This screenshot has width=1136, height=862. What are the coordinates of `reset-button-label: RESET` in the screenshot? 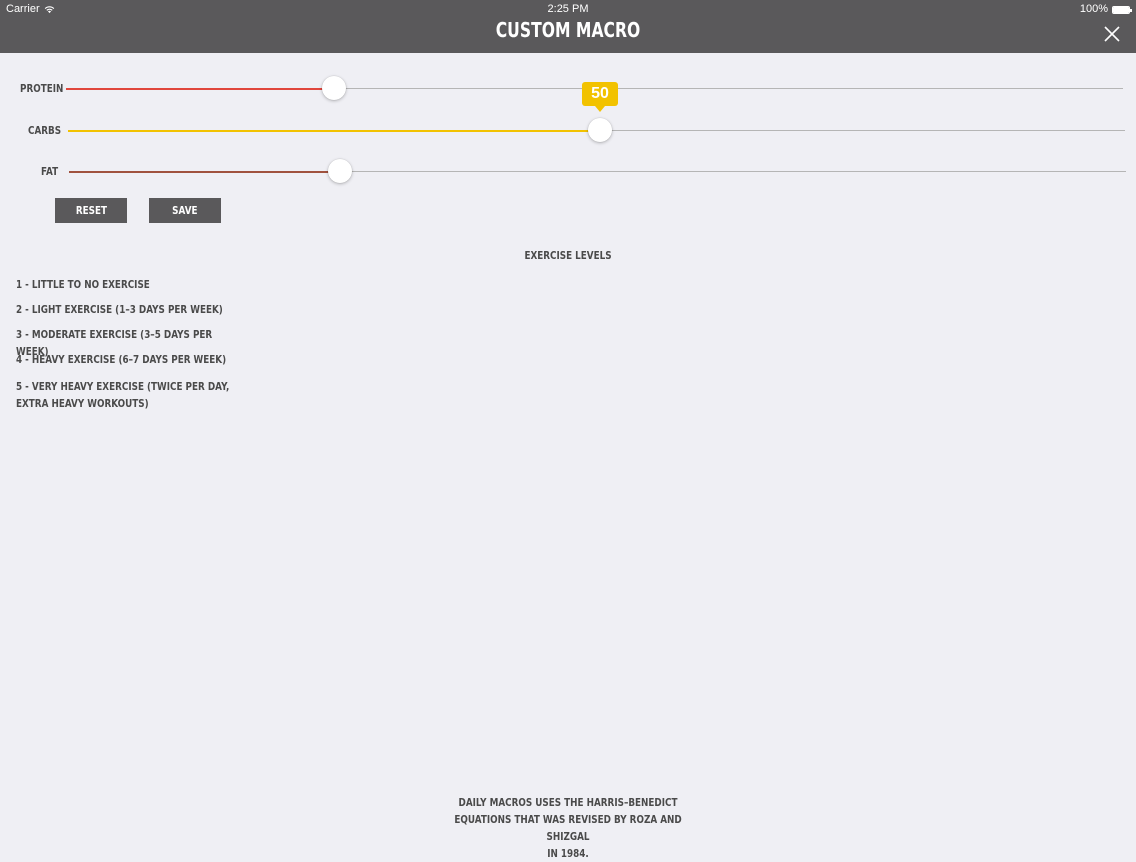 It's located at (91, 210).